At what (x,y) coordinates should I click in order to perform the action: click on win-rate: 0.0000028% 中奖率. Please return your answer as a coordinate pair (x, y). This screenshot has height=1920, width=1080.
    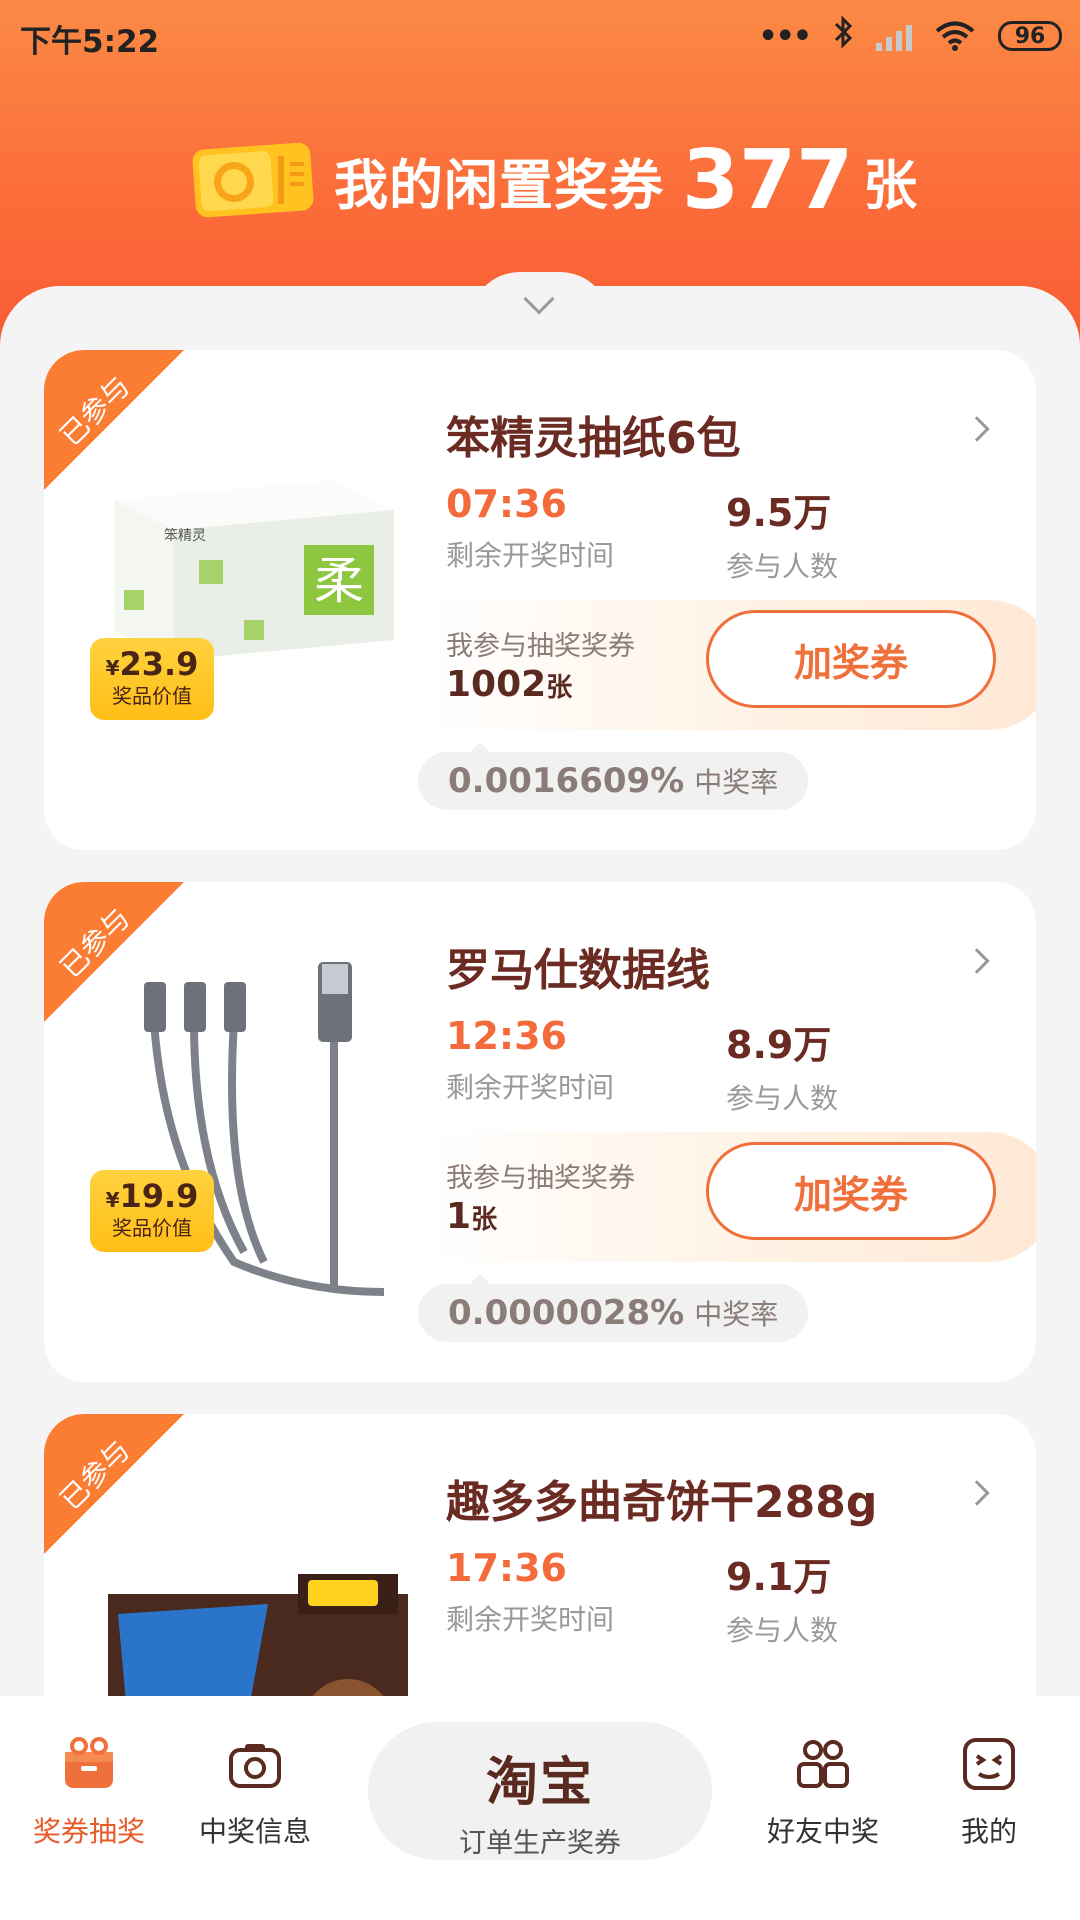
    Looking at the image, I should click on (613, 1308).